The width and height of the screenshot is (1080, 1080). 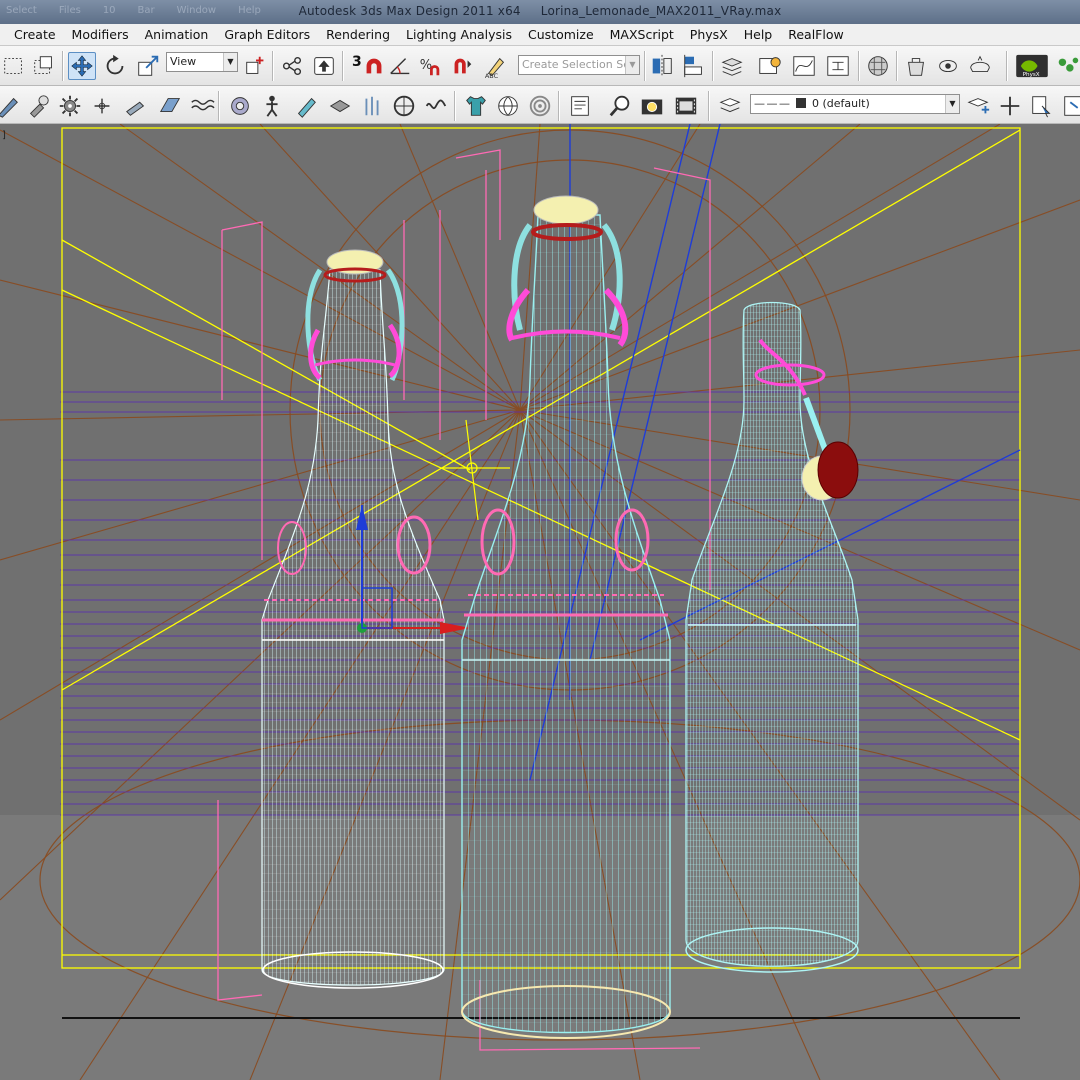 What do you see at coordinates (620, 106) in the screenshot?
I see `zoom-search-icon` at bounding box center [620, 106].